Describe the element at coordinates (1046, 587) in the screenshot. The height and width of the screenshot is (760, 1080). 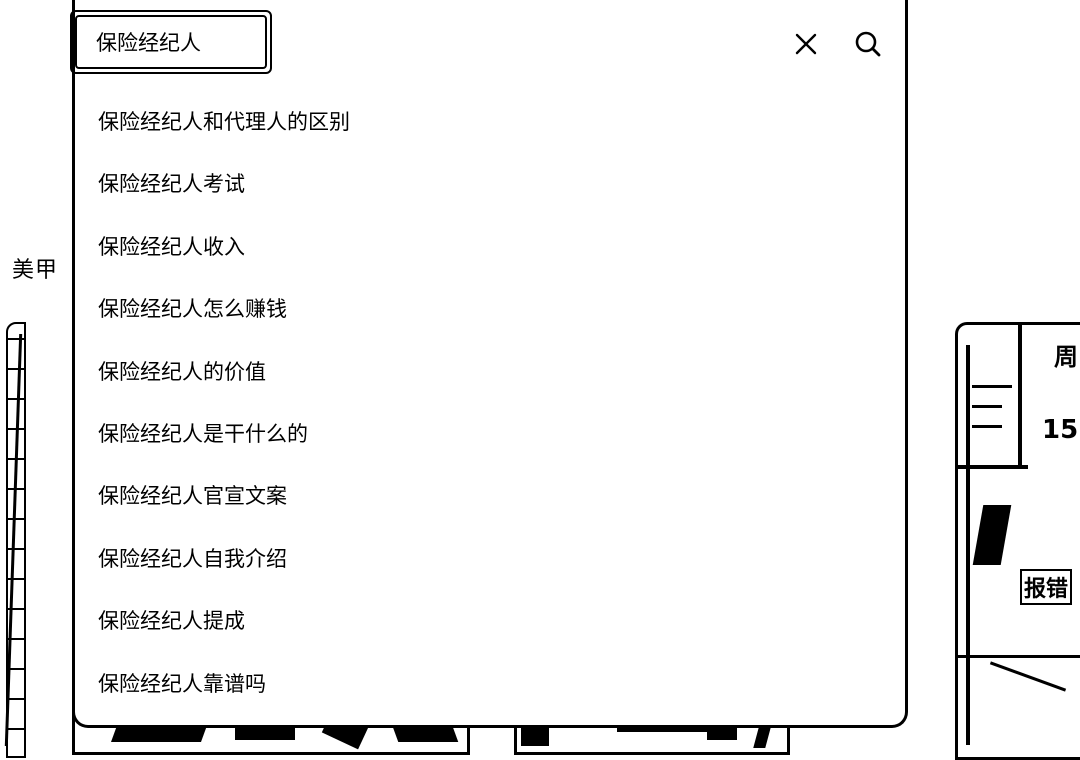
I see `card-tag: 报错` at that location.